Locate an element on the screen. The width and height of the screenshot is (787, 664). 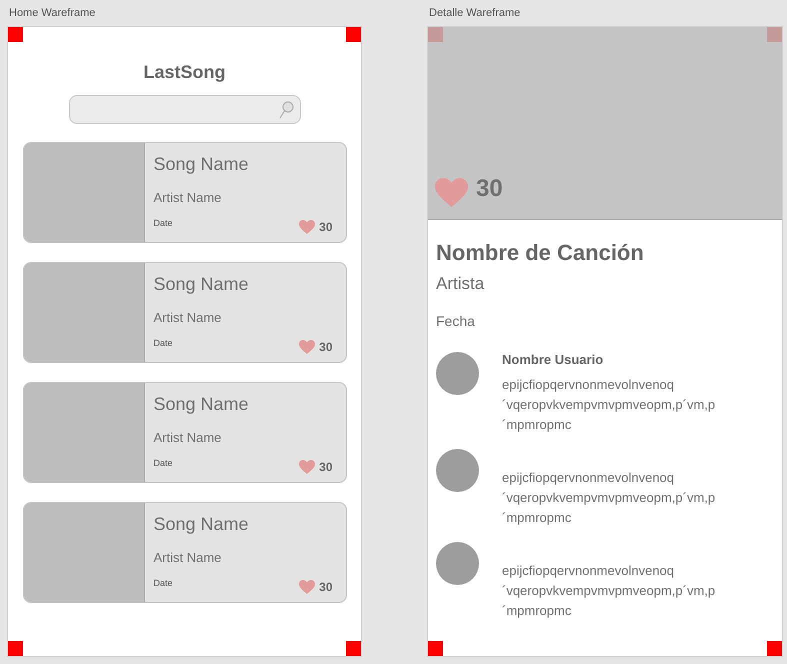
user-name: Nombre Usuario is located at coordinates (553, 359).